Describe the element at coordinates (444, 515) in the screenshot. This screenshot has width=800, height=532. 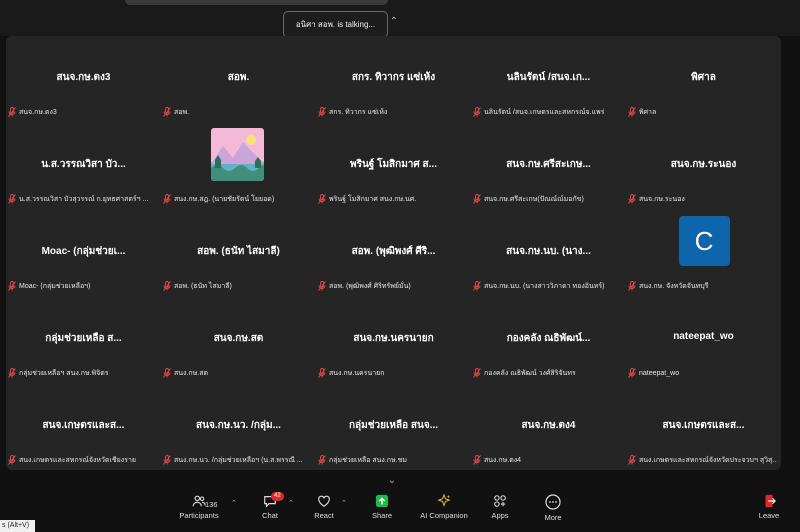
I see `ai-companion-label: AI Companion` at that location.